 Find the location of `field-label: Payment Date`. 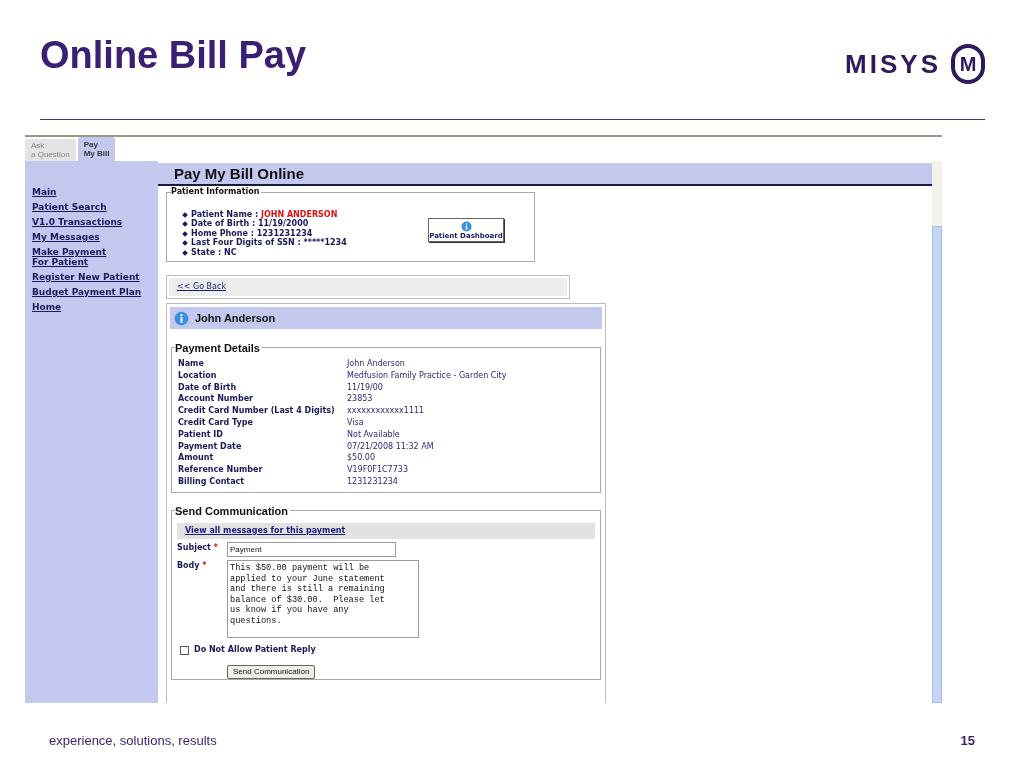

field-label: Payment Date is located at coordinates (210, 446).